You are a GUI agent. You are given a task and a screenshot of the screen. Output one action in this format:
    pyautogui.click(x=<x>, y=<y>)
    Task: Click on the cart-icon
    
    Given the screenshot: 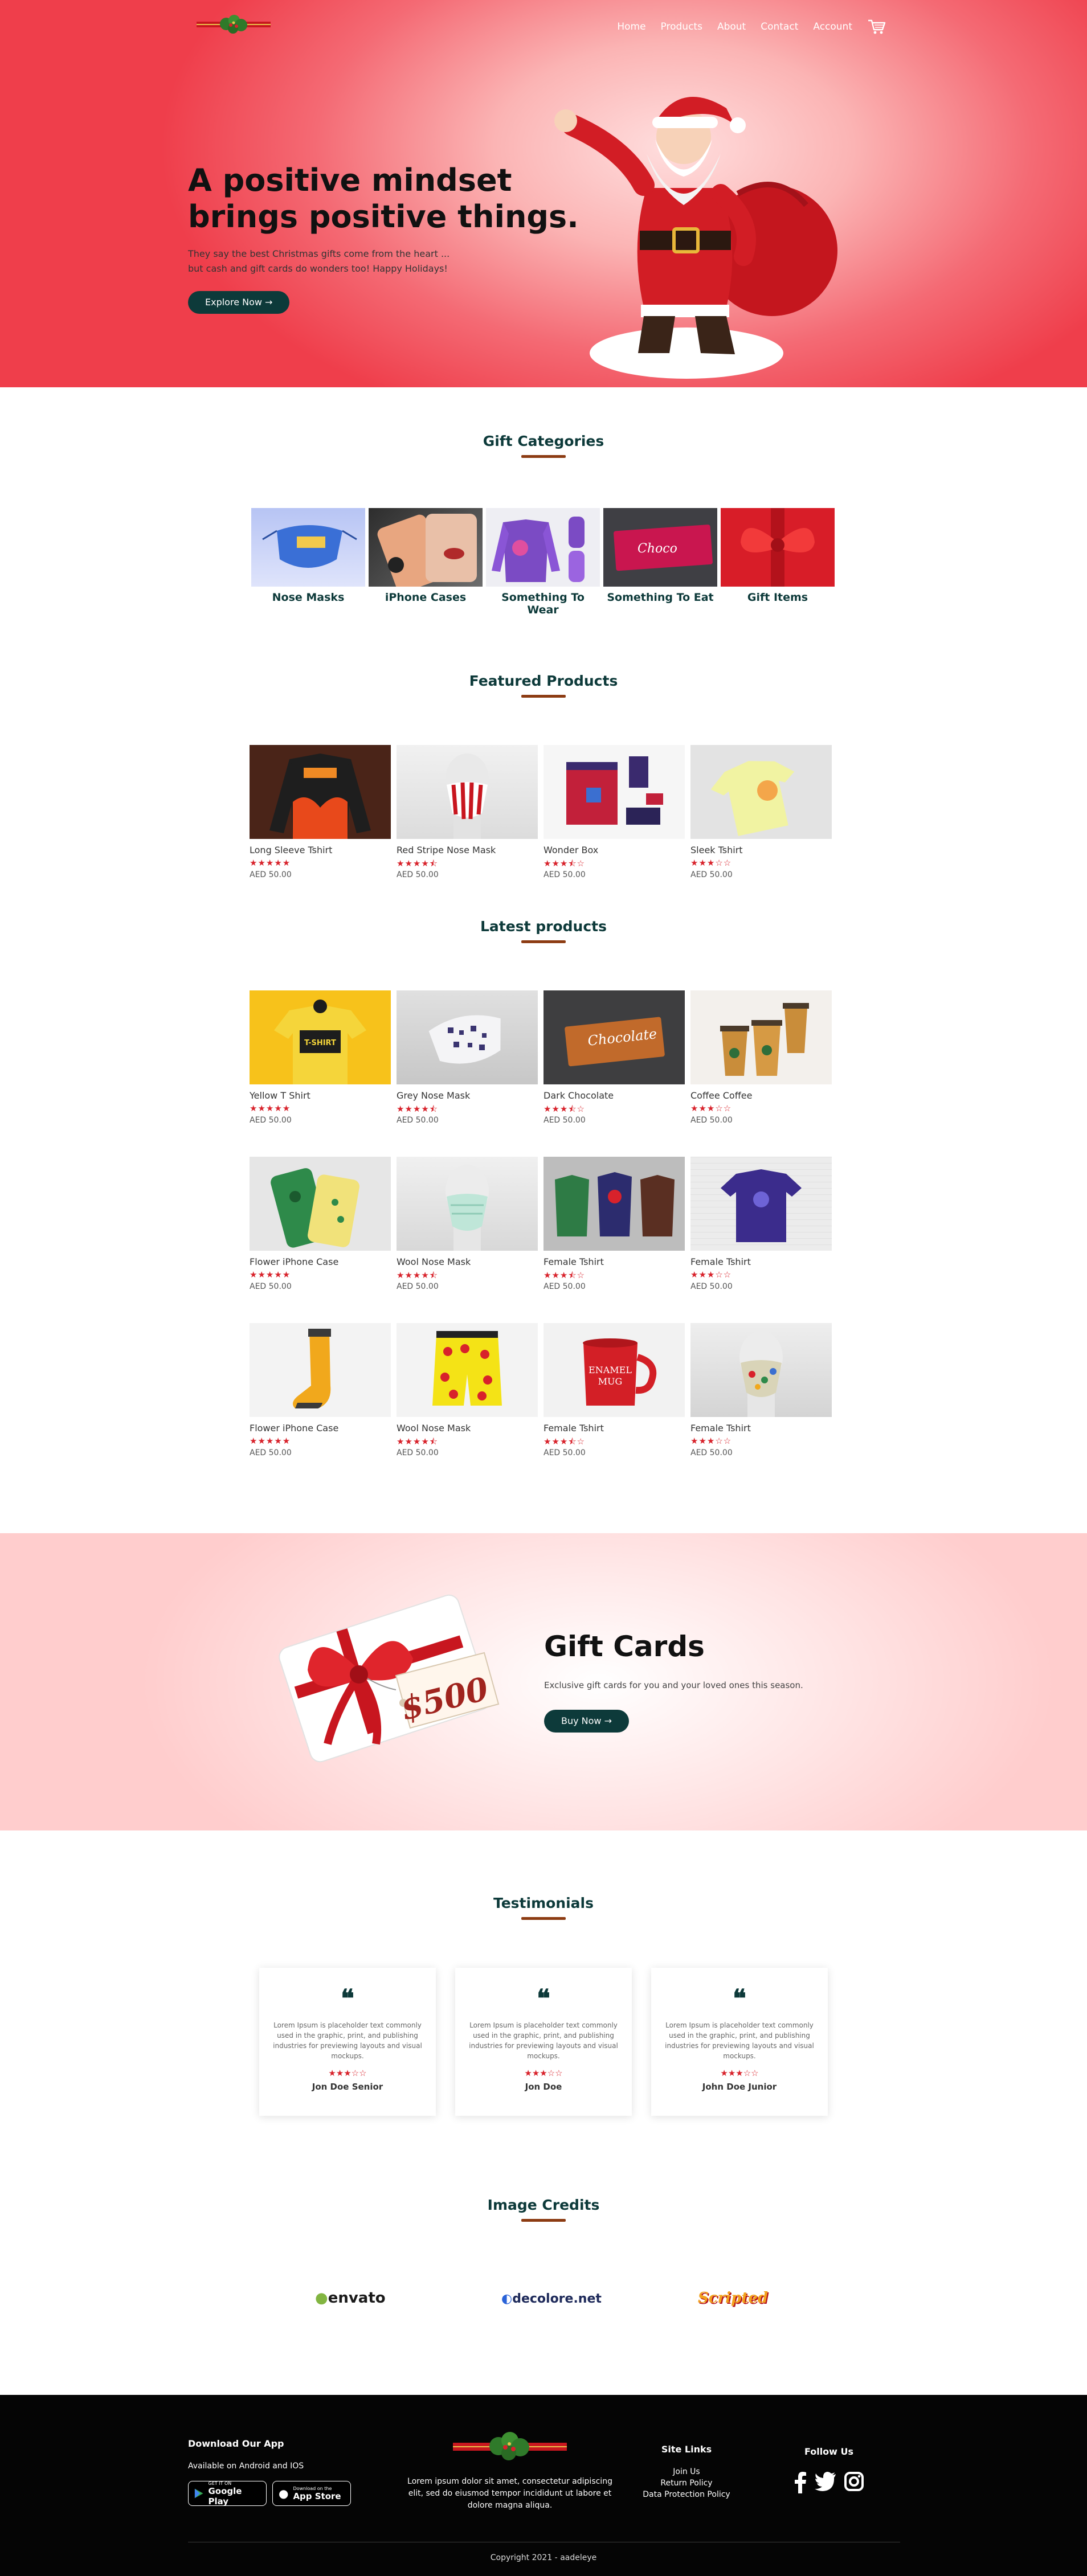 What is the action you would take?
    pyautogui.click(x=876, y=26)
    